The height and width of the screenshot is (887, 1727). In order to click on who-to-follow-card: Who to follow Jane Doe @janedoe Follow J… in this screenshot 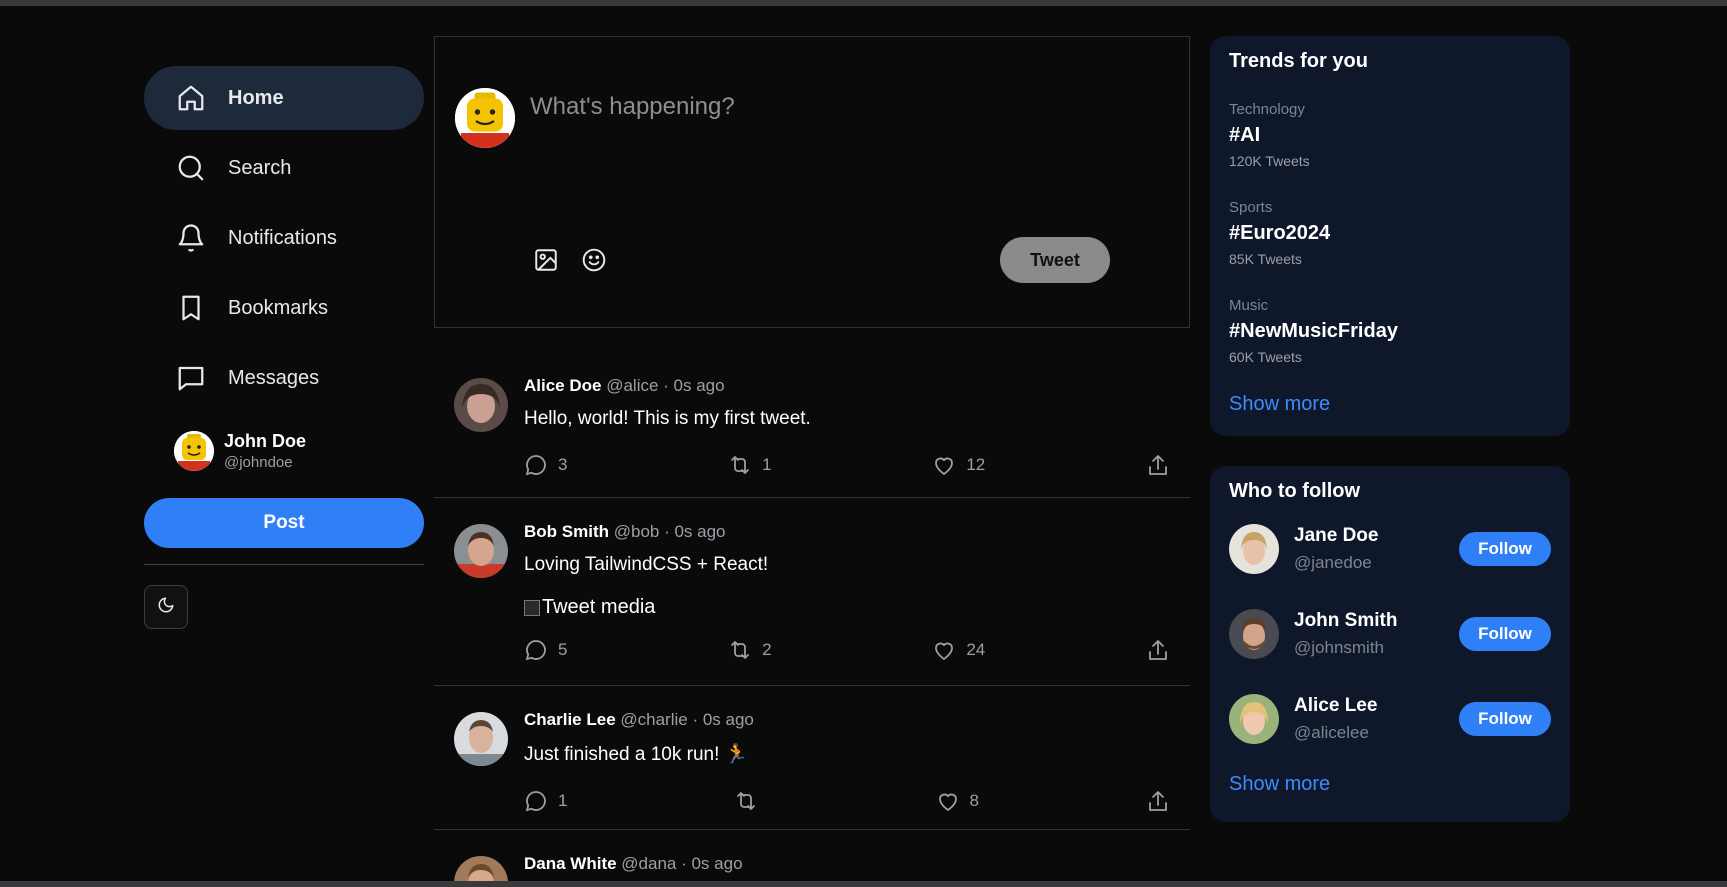, I will do `click(1390, 644)`.